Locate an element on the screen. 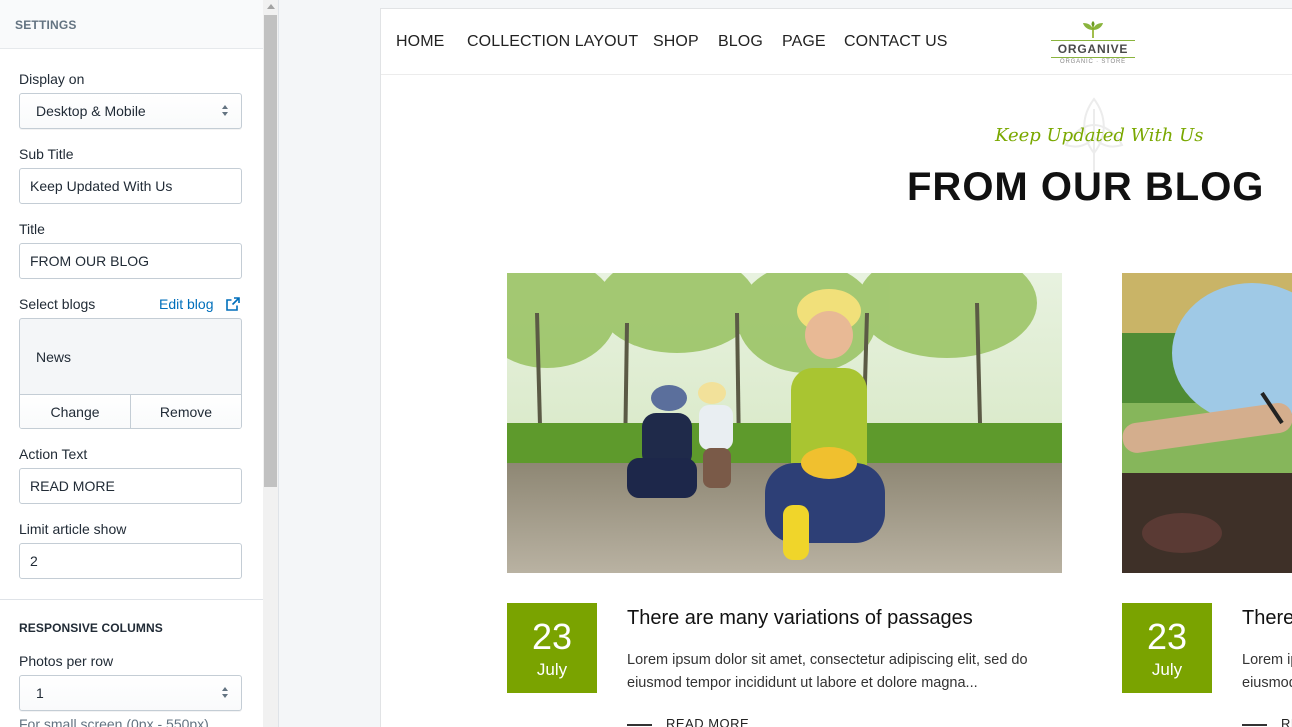  section-subtitle: Keep Updated With Us is located at coordinates (1099, 135).